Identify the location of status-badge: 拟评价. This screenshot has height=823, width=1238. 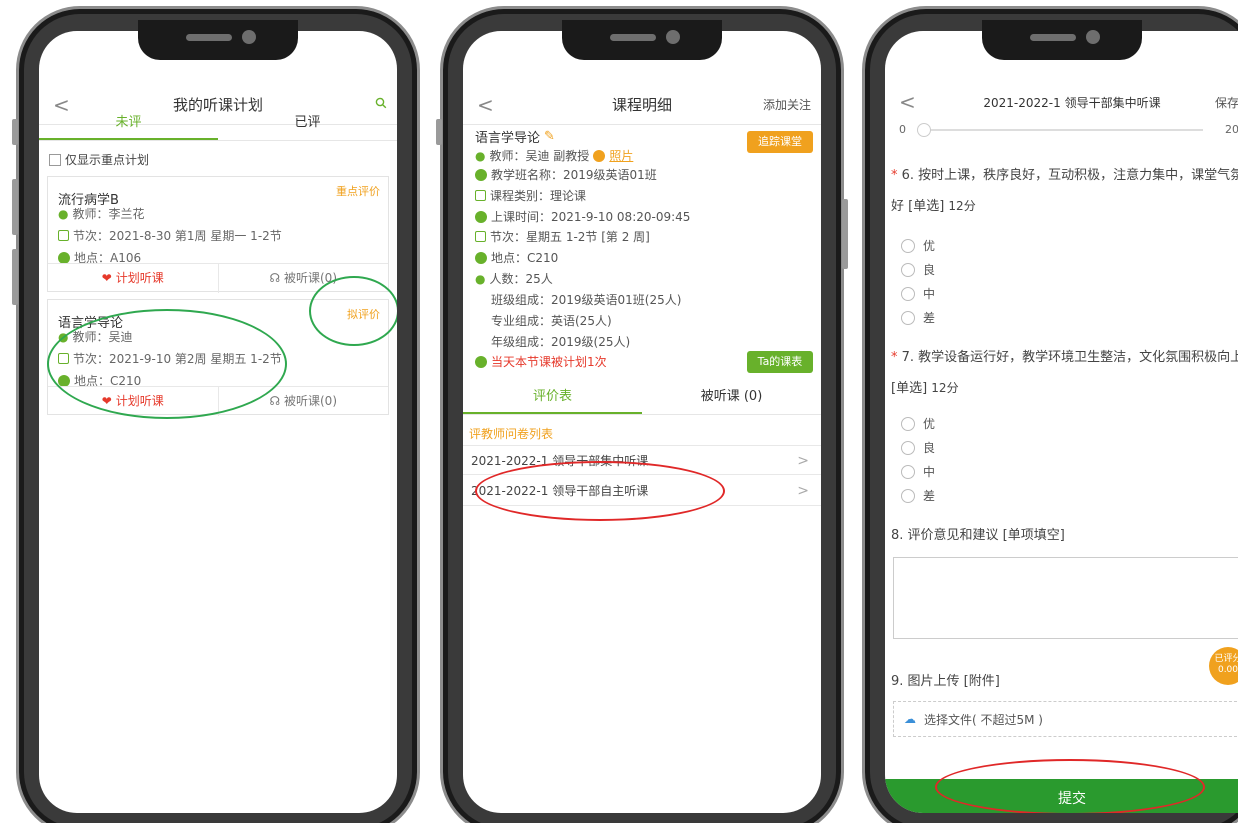
(363, 314).